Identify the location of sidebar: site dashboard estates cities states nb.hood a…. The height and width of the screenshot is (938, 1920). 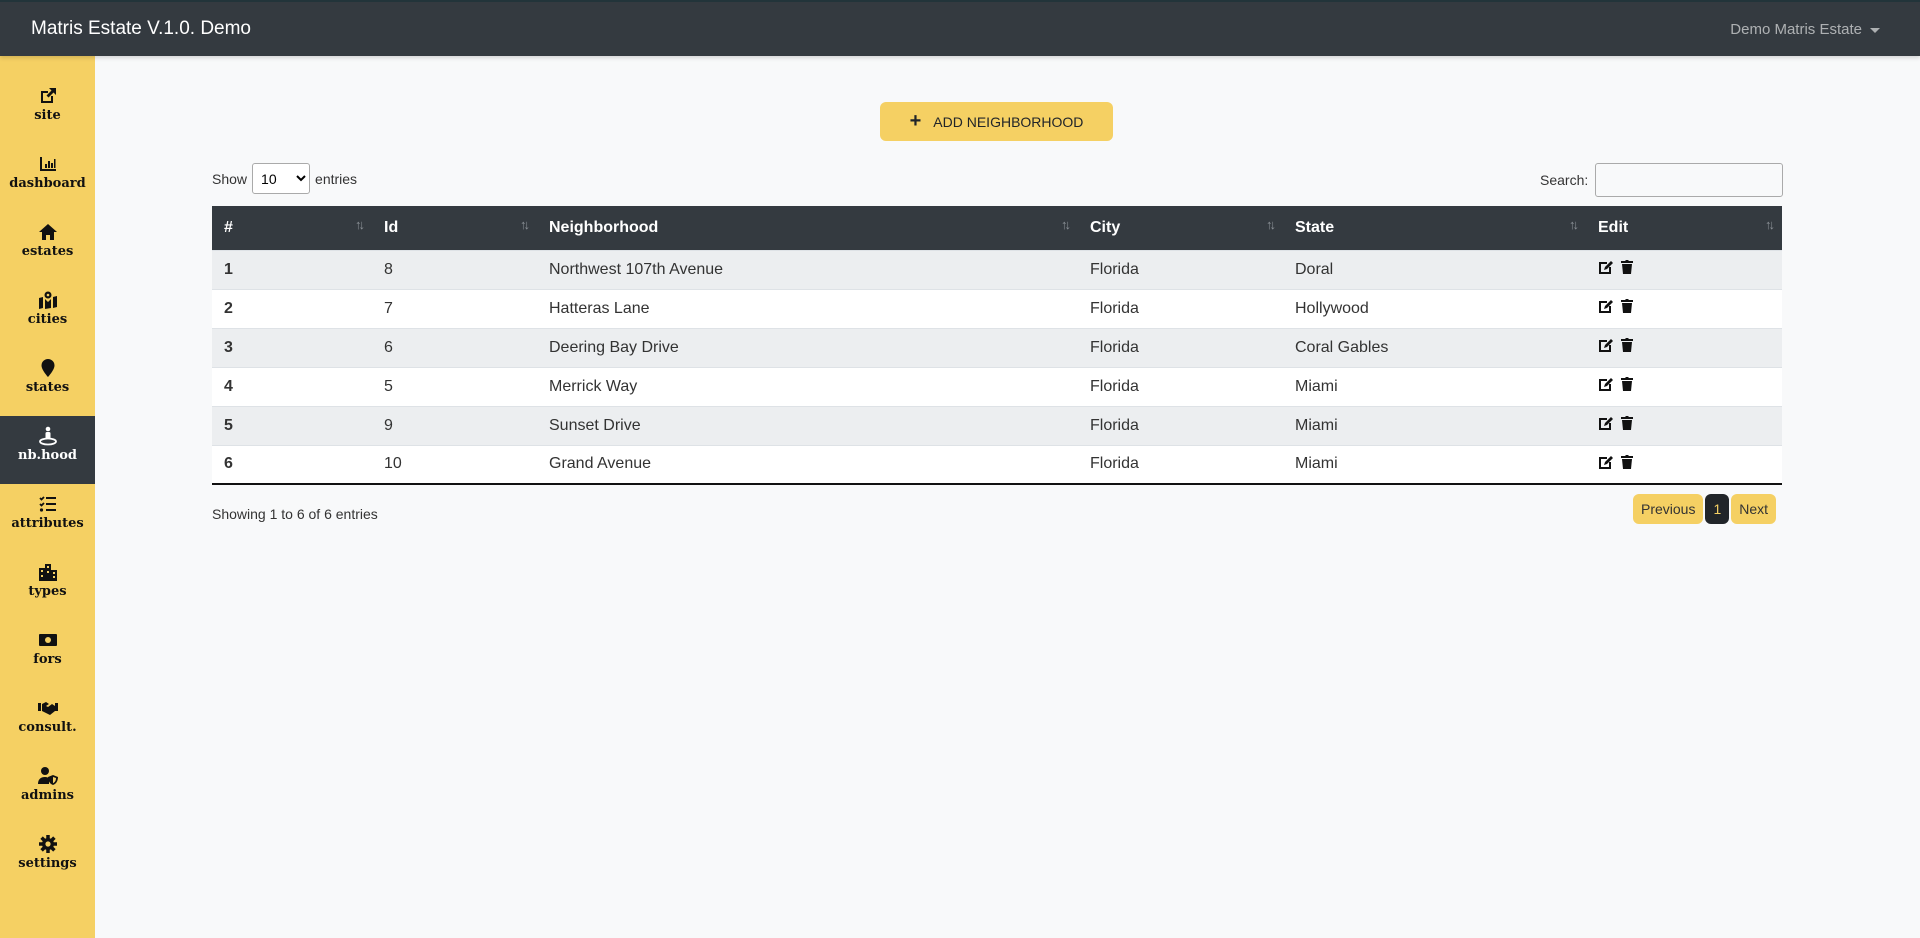
(47, 497).